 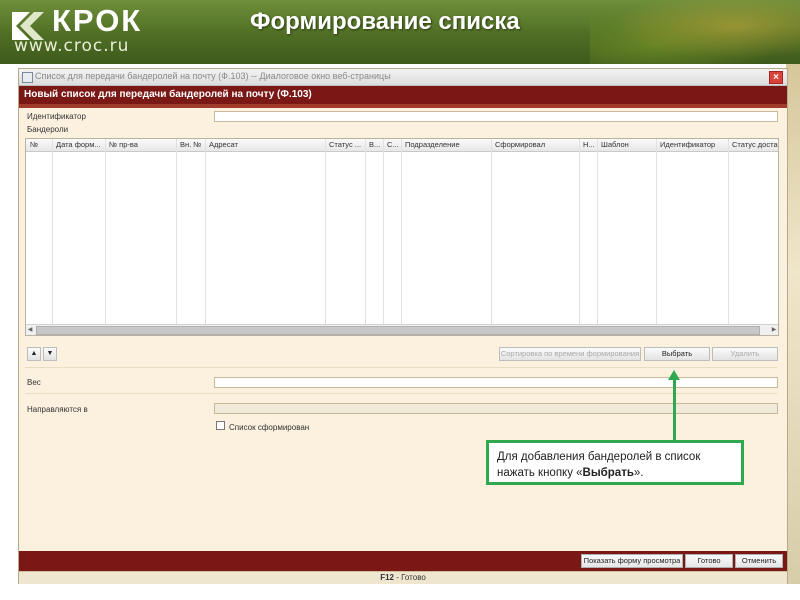 I want to click on move-down-button: ▼, so click(x=50, y=354).